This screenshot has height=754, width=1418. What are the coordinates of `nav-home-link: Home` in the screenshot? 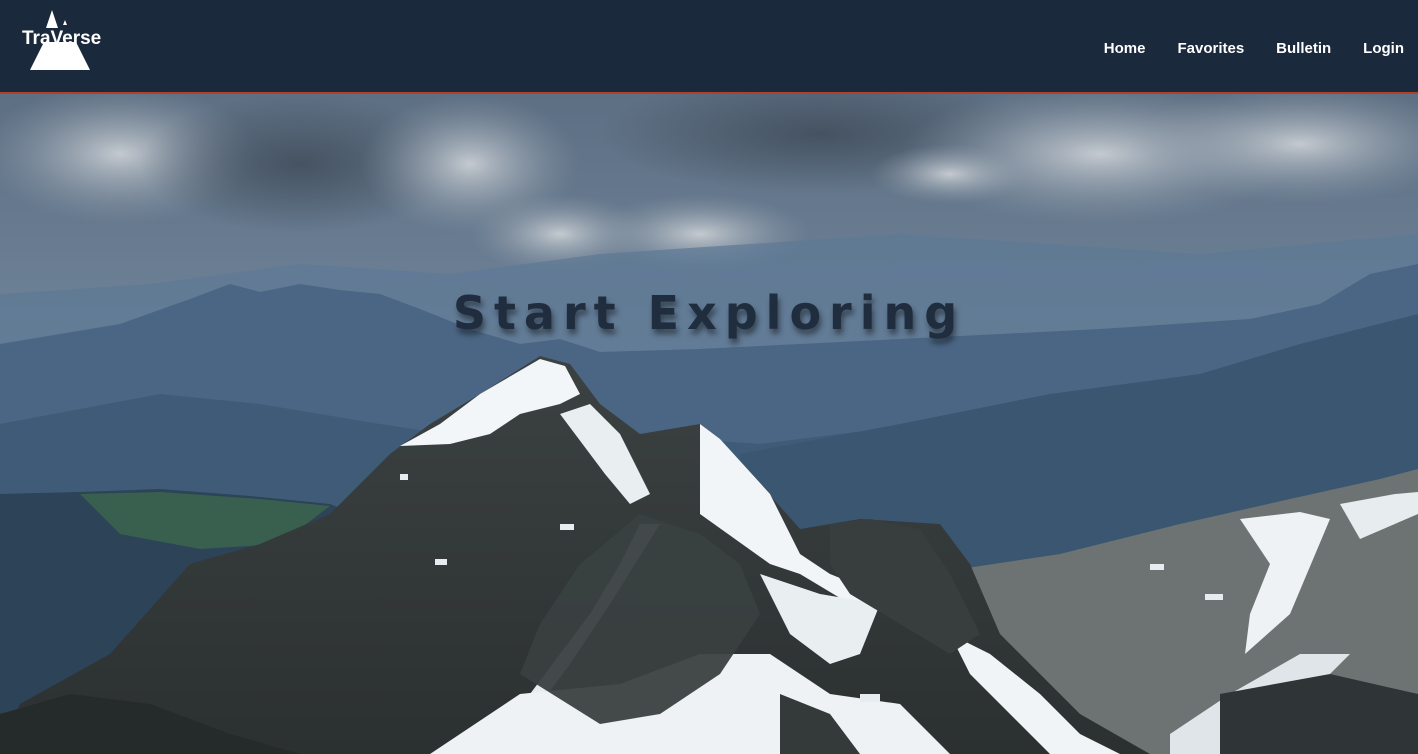 It's located at (1125, 48).